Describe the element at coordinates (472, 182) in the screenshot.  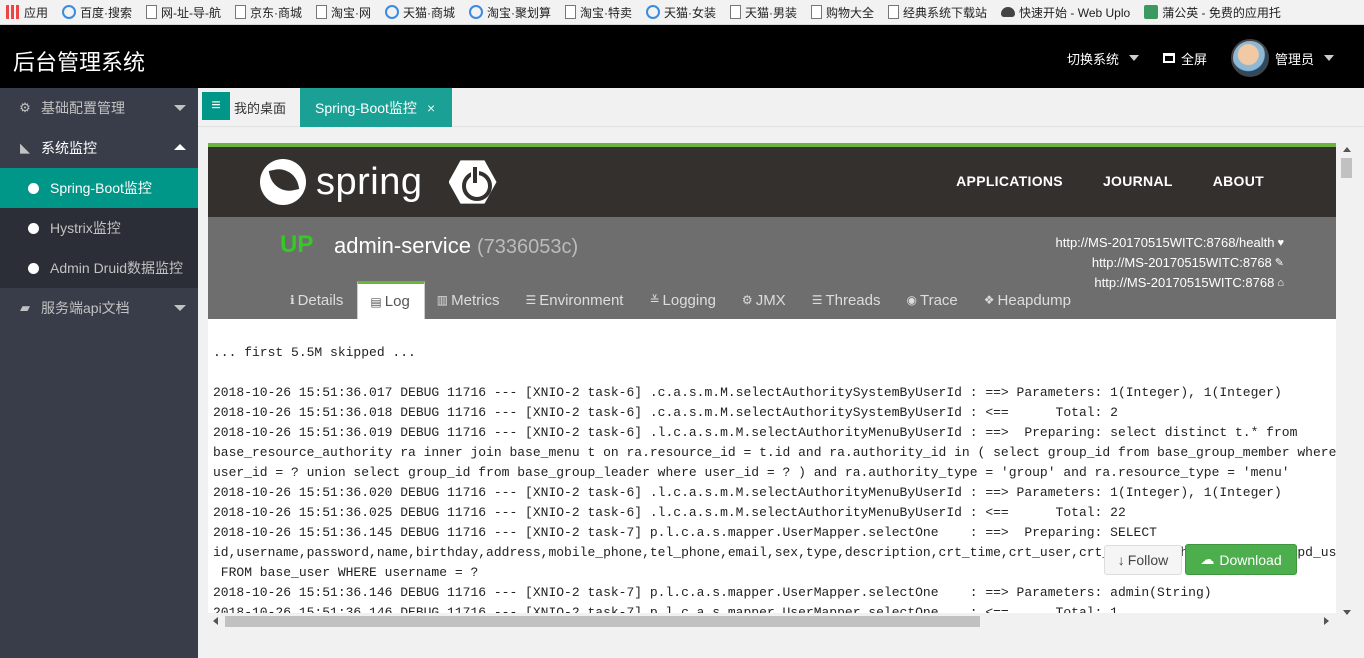
I see `power-icon` at that location.